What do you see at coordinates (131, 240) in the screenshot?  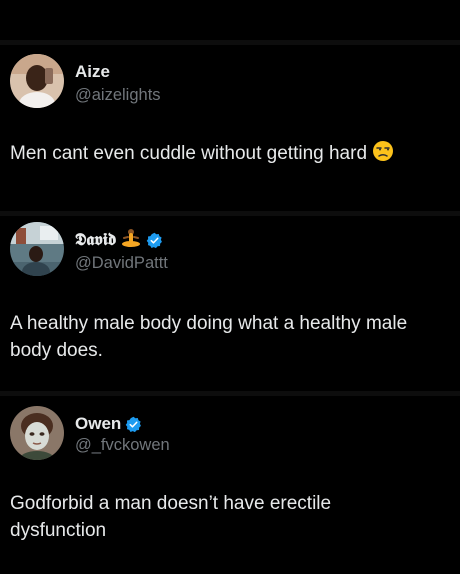 I see `person-in-lotus-position-icon` at bounding box center [131, 240].